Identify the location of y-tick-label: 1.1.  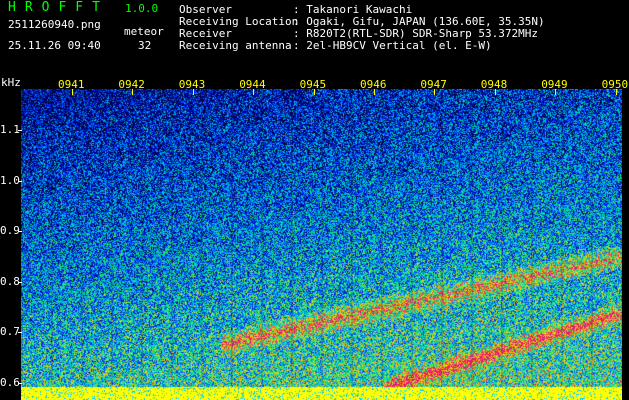
(10, 129).